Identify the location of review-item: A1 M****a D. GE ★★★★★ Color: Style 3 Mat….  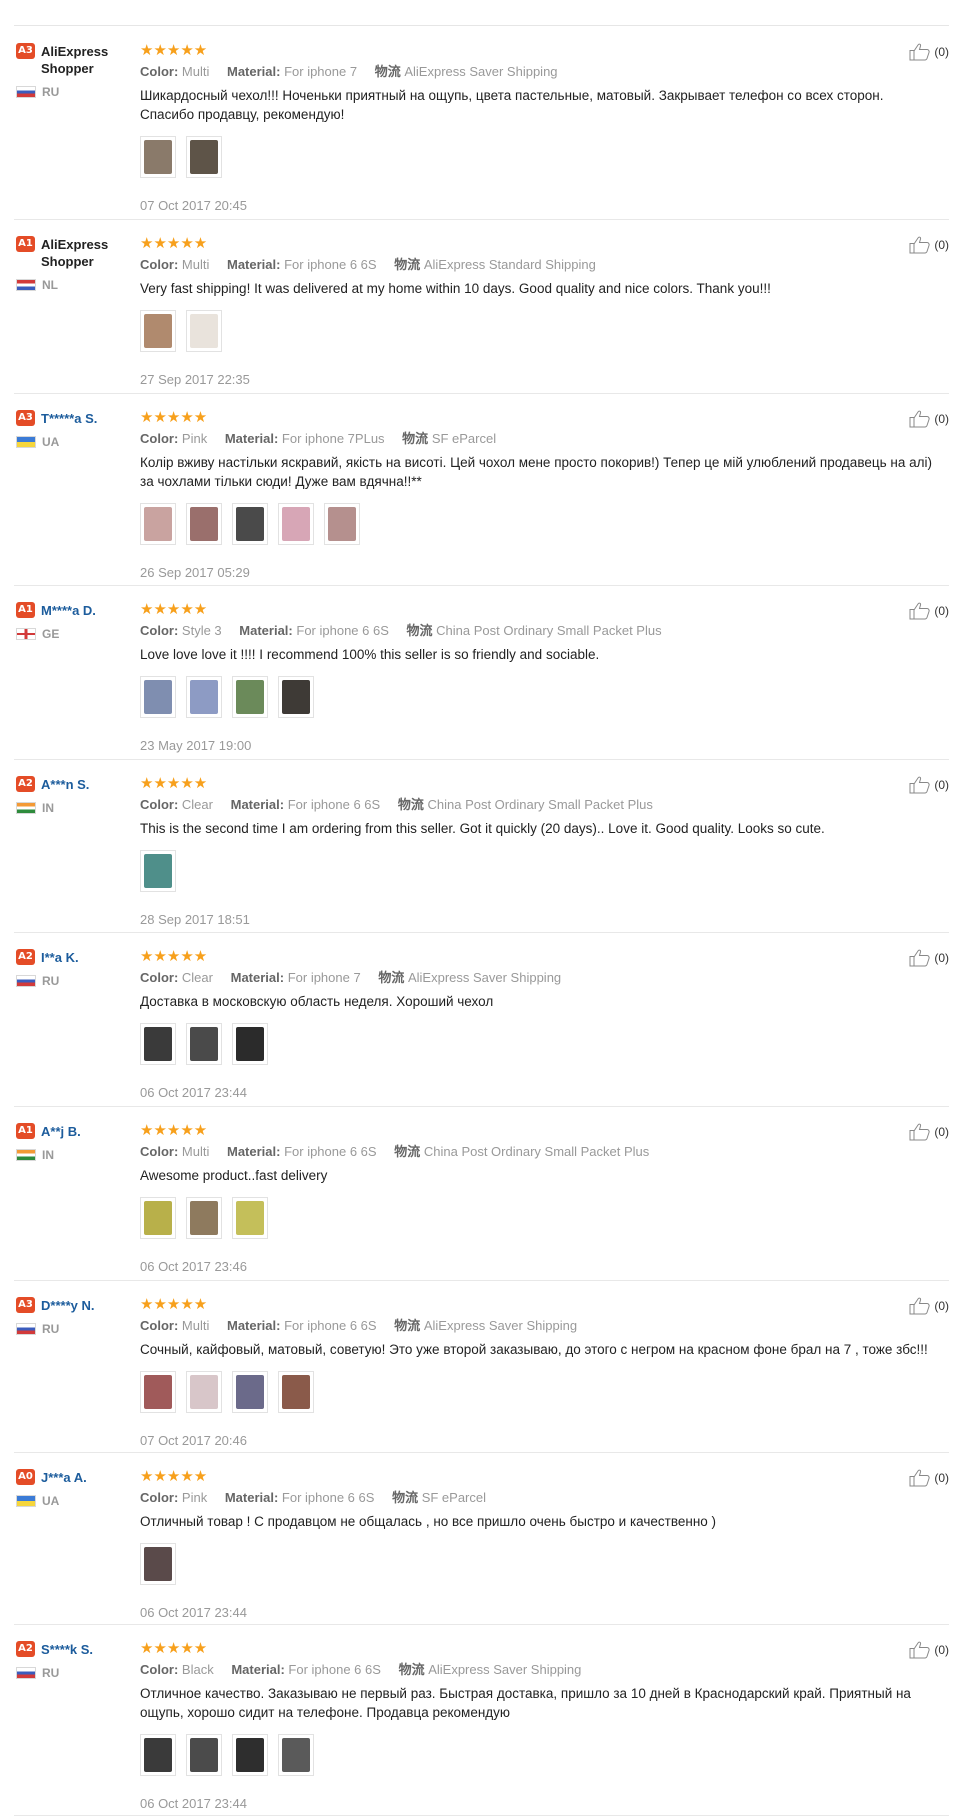
(481, 673).